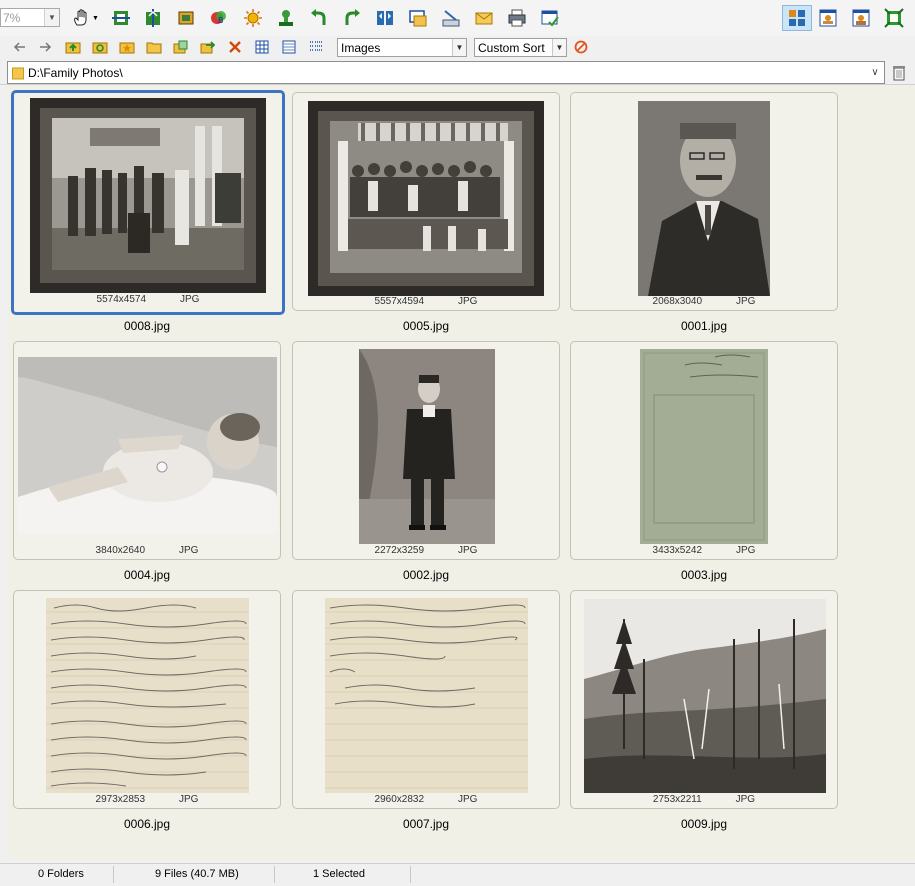  What do you see at coordinates (121, 18) in the screenshot?
I see `fit-width-icon` at bounding box center [121, 18].